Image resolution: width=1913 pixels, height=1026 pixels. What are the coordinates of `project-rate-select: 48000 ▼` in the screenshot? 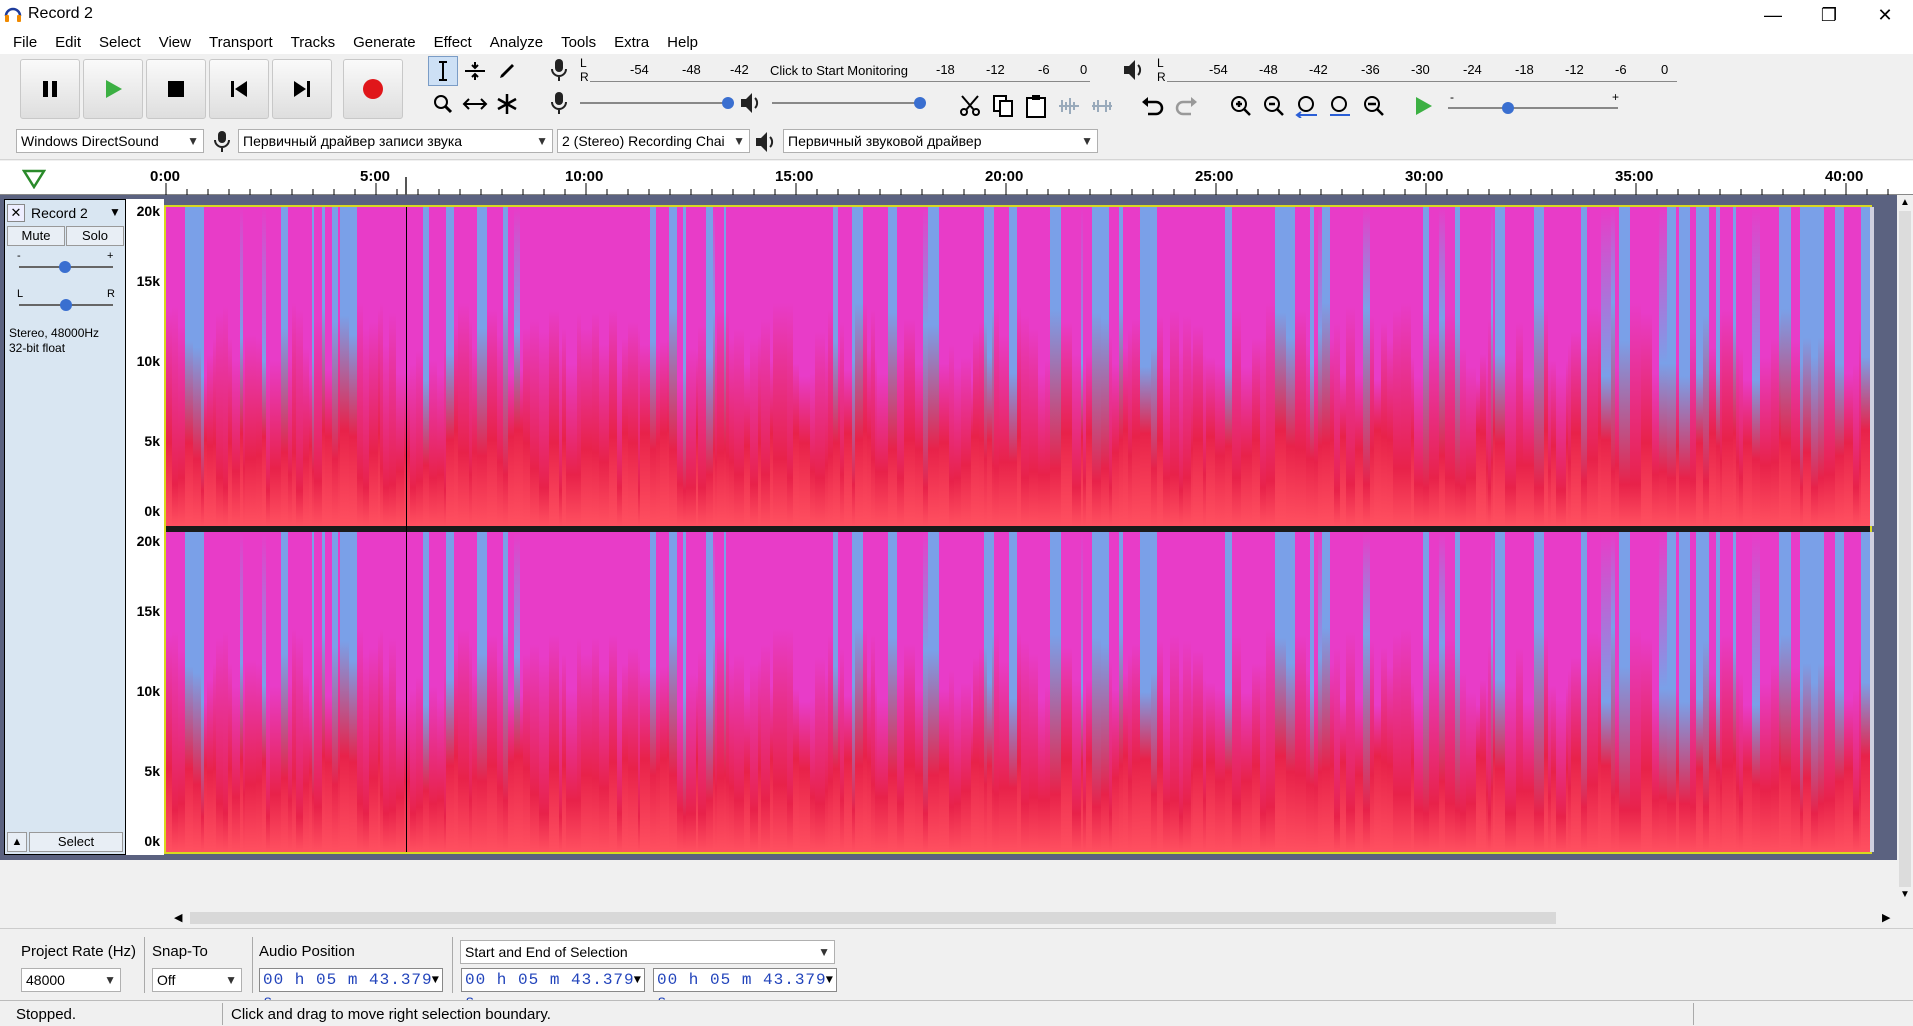 It's located at (71, 980).